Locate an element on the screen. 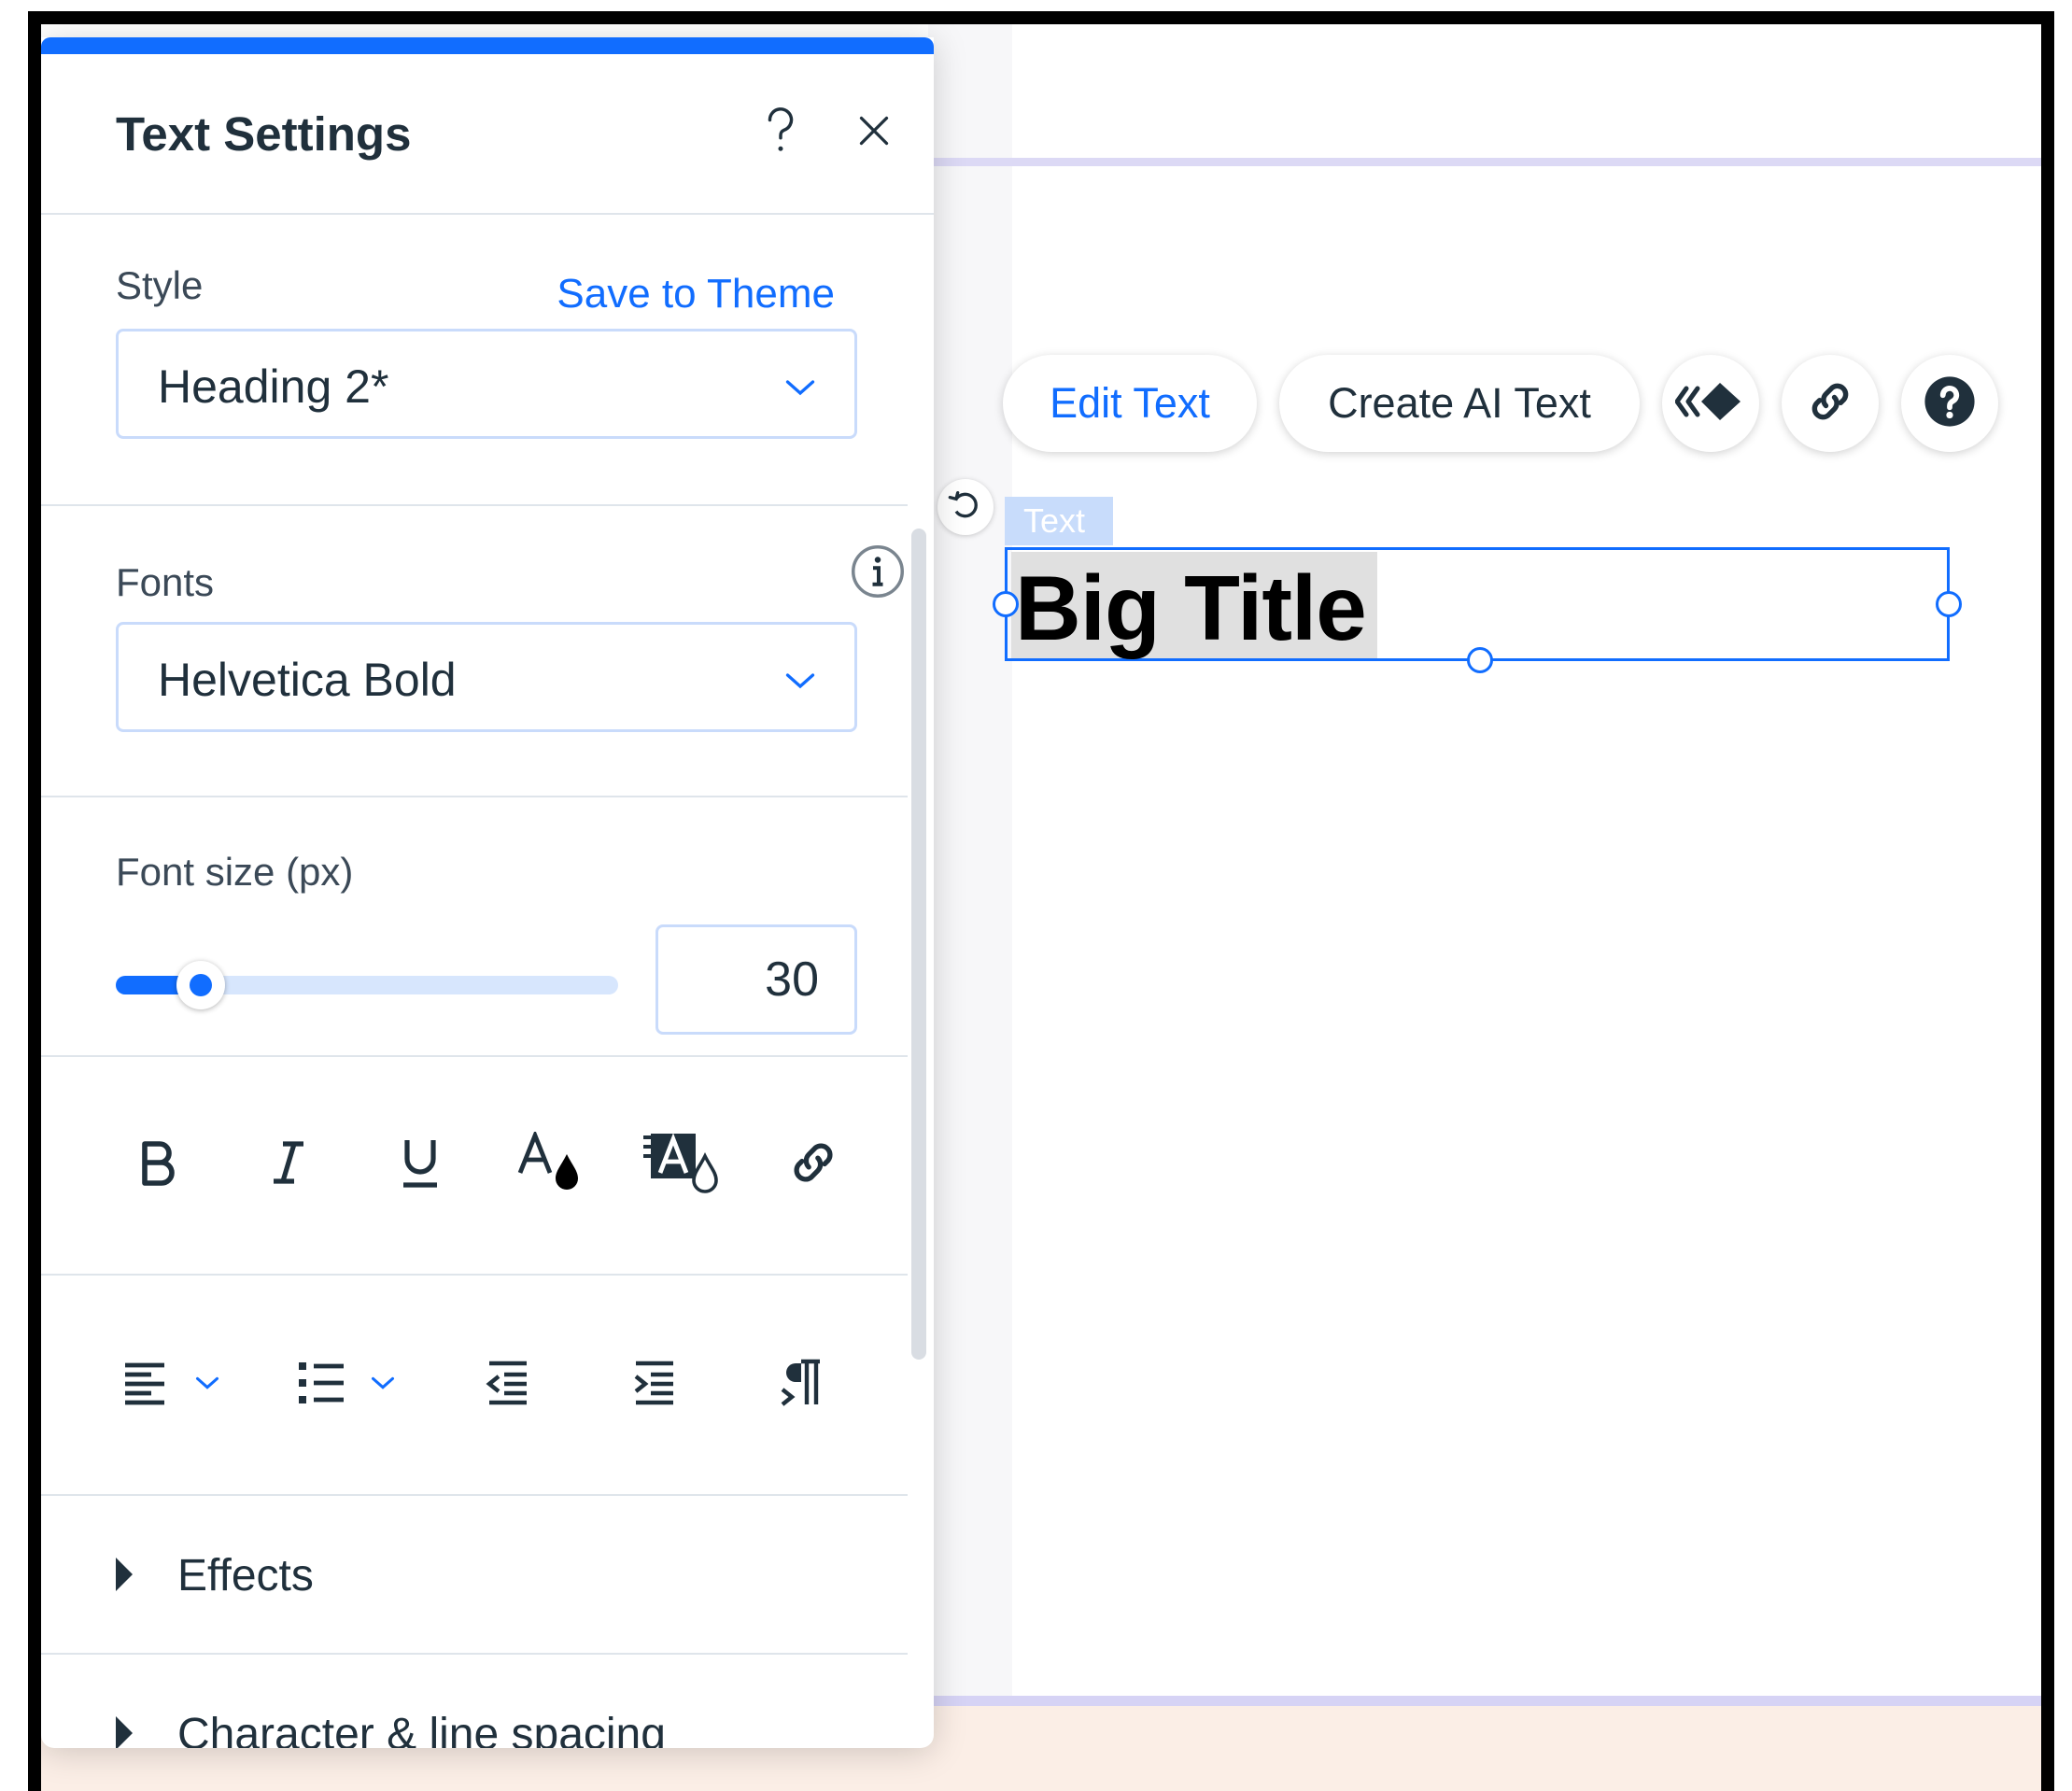 The image size is (2072, 1791). link-button is located at coordinates (1830, 404).